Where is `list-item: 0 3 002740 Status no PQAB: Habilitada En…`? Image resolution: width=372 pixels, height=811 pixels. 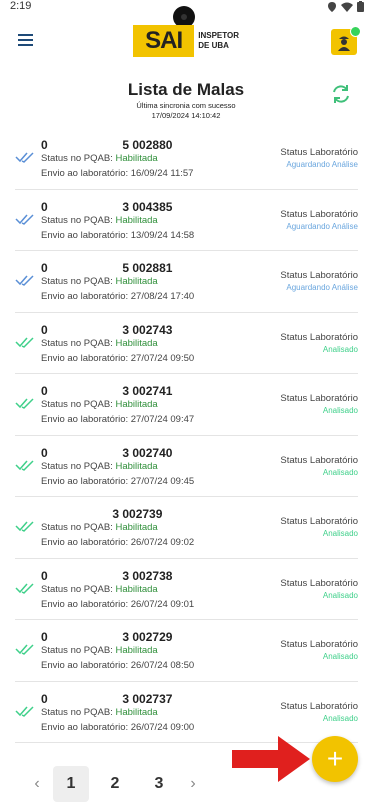
list-item: 0 3 002740 Status no PQAB: Habilitada En… is located at coordinates (186, 466).